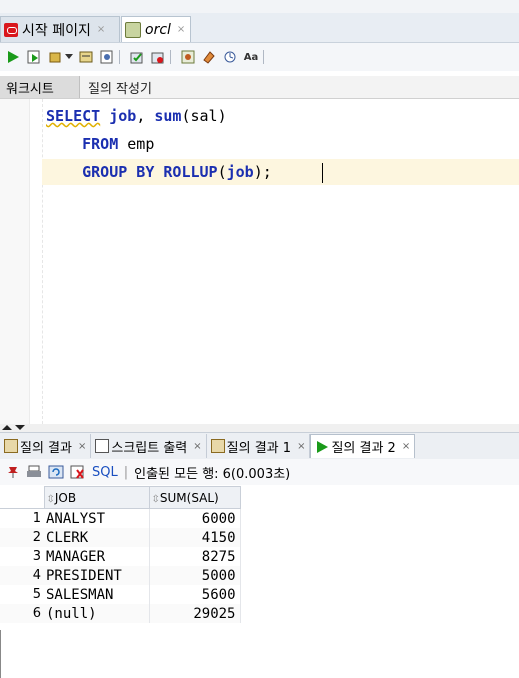 The image size is (519, 678). What do you see at coordinates (34, 472) in the screenshot?
I see `print-icon` at bounding box center [34, 472].